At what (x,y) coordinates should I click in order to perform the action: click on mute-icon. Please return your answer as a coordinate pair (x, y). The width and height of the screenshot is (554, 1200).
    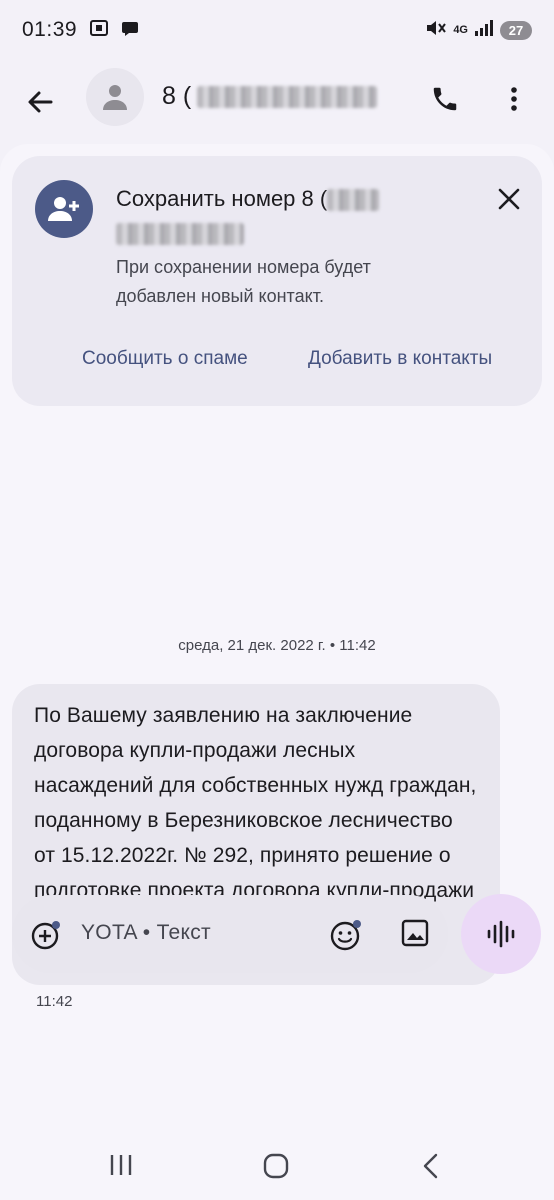
    Looking at the image, I should click on (436, 30).